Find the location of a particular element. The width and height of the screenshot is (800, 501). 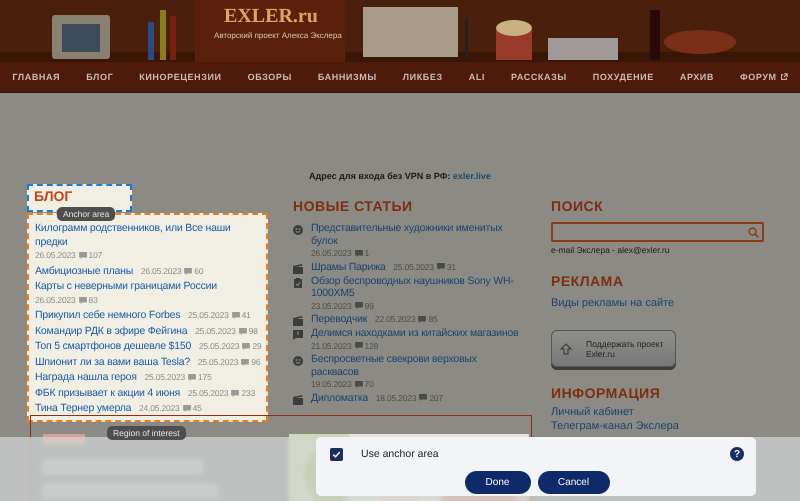

article-link: Прикупил себе немного Forbes is located at coordinates (107, 315).